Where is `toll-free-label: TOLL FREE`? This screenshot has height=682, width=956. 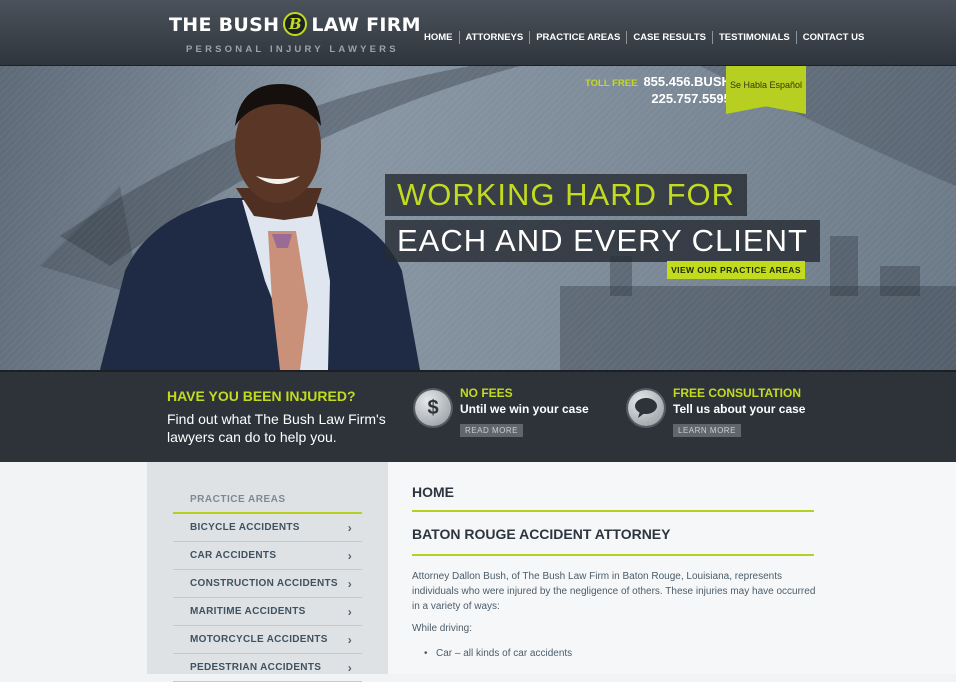
toll-free-label: TOLL FREE is located at coordinates (611, 83).